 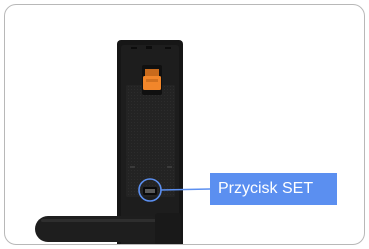 I want to click on door-handle-icon, so click(x=108, y=228).